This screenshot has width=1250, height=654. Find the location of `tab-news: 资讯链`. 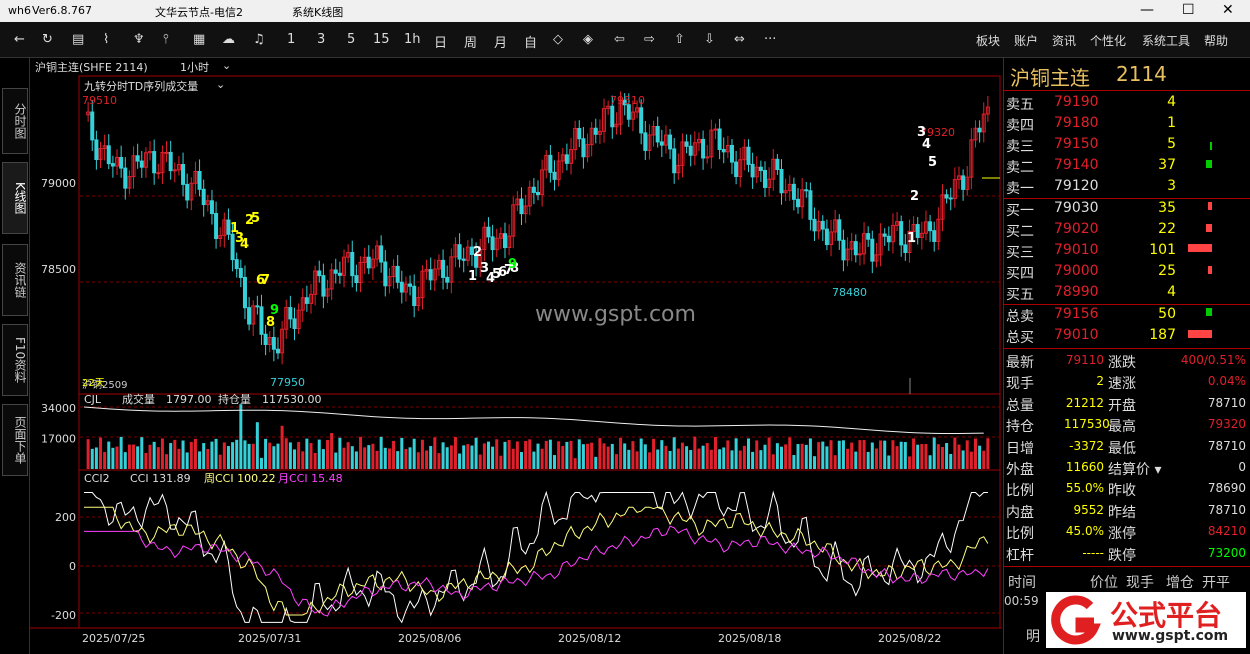

tab-news: 资讯链 is located at coordinates (15, 280).